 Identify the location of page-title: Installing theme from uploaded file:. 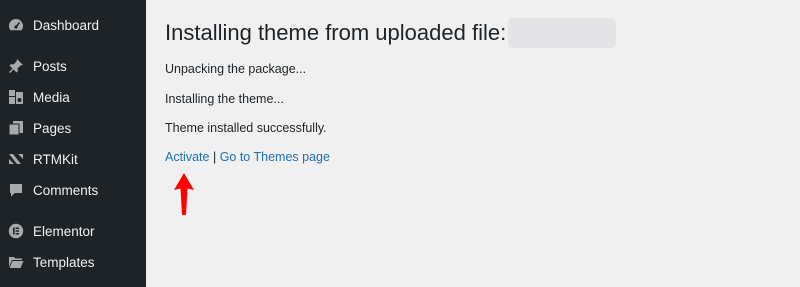
(391, 33).